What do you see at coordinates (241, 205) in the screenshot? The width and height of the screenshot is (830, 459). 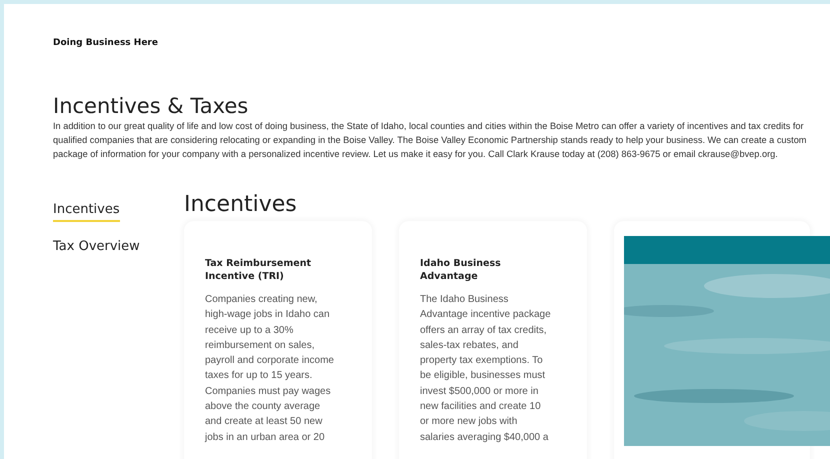 I see `section-title: Incentives` at bounding box center [241, 205].